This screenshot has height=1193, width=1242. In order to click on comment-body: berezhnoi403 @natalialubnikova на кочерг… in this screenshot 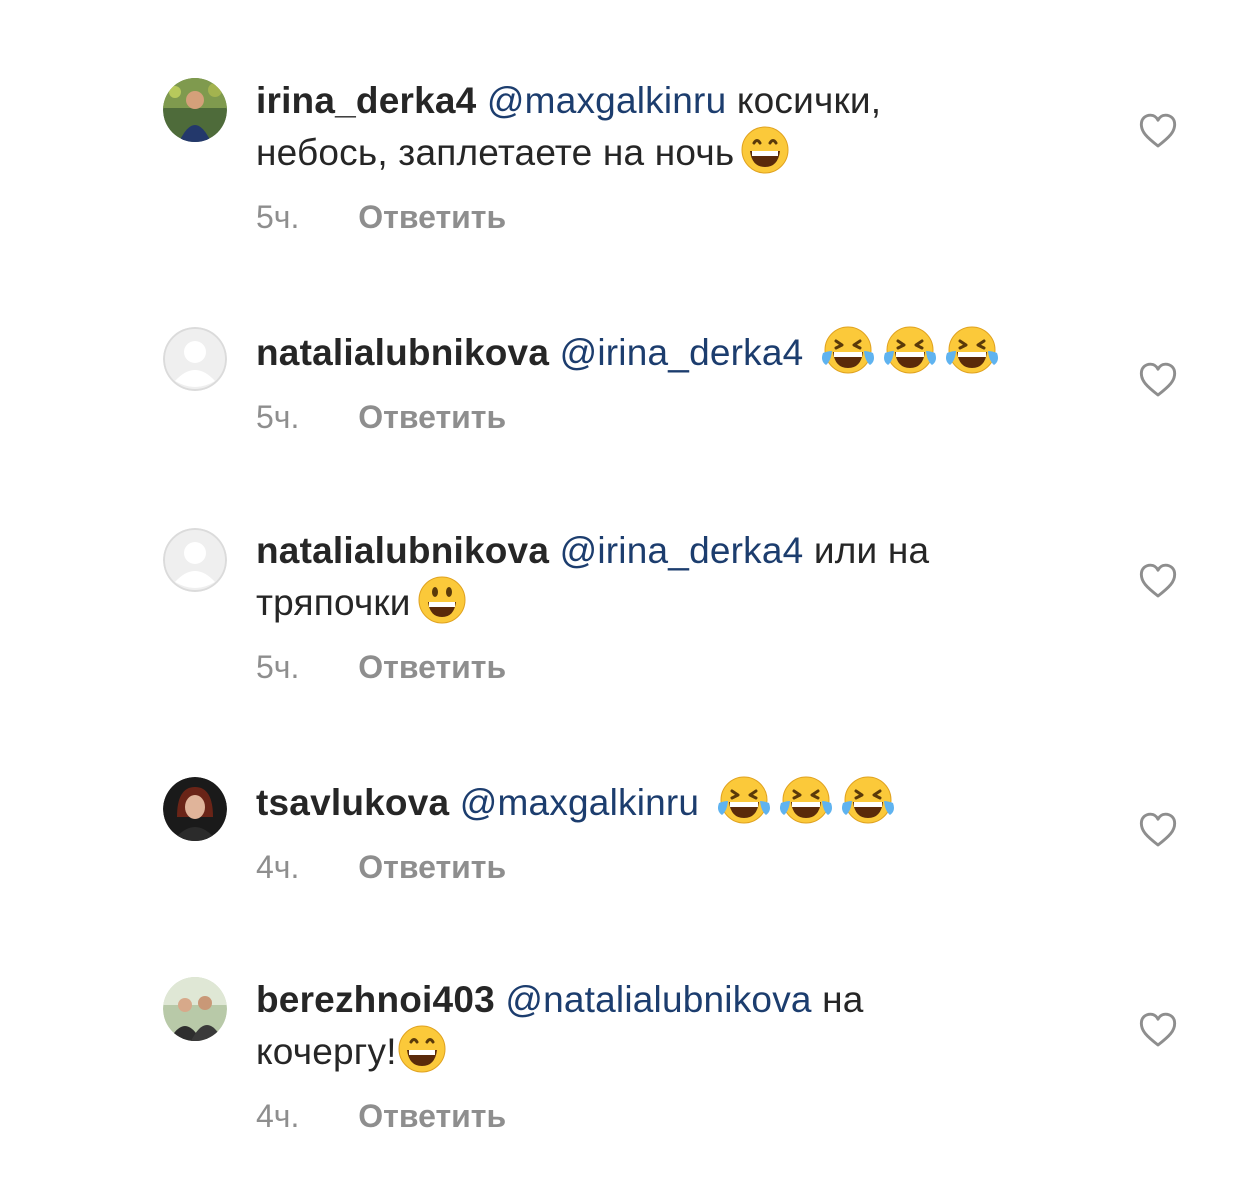, I will do `click(686, 1055)`.